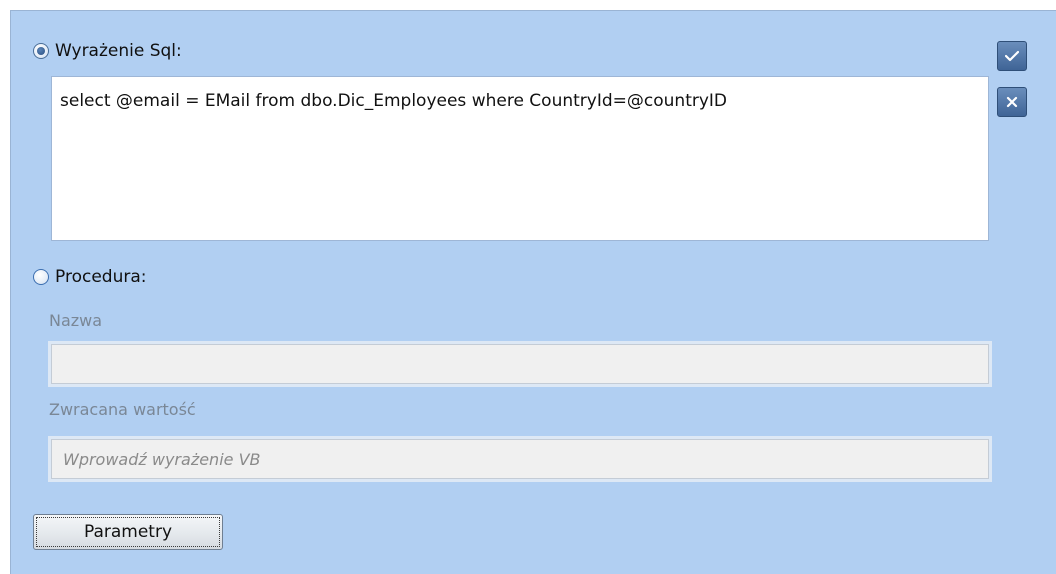 This screenshot has height=574, width=1056. I want to click on return-value-placeholder: Wprowadź wyrażenie VB, so click(162, 459).